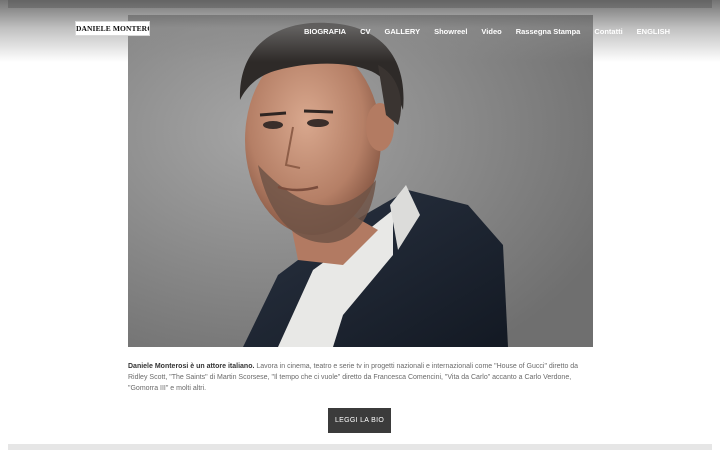 The image size is (720, 450). Describe the element at coordinates (653, 31) in the screenshot. I see `nav-item-english: ENGLISH` at that location.